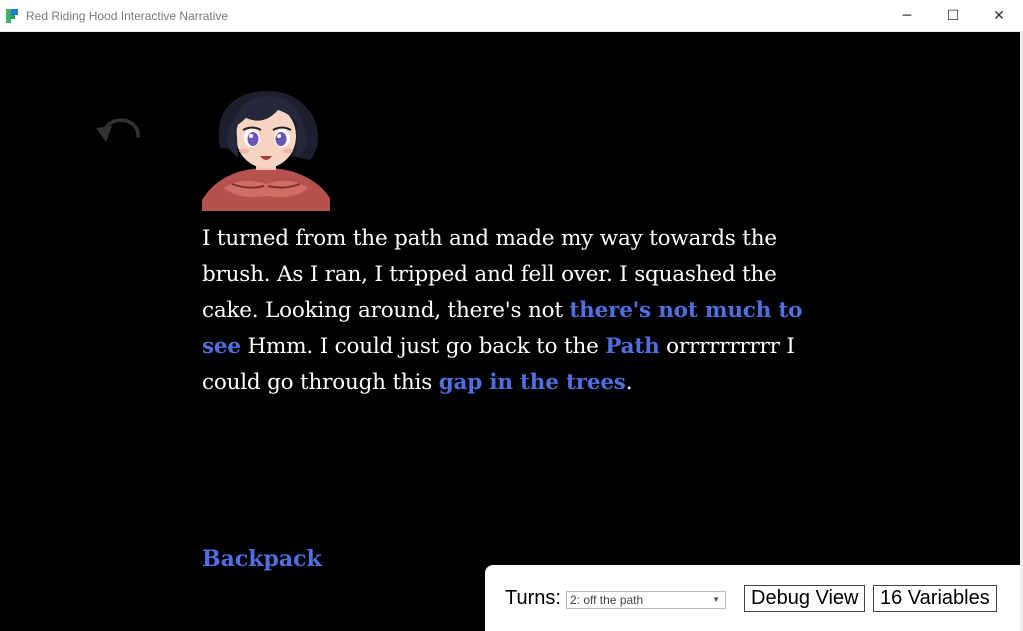 The height and width of the screenshot is (631, 1023). Describe the element at coordinates (716, 599) in the screenshot. I see `chevron-down-icon: ▼` at that location.